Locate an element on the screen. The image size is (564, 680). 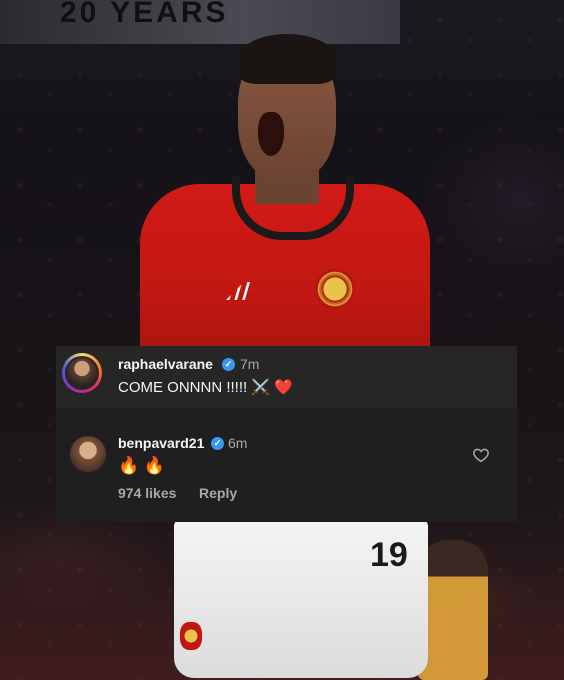
player-hair is located at coordinates (287, 59).